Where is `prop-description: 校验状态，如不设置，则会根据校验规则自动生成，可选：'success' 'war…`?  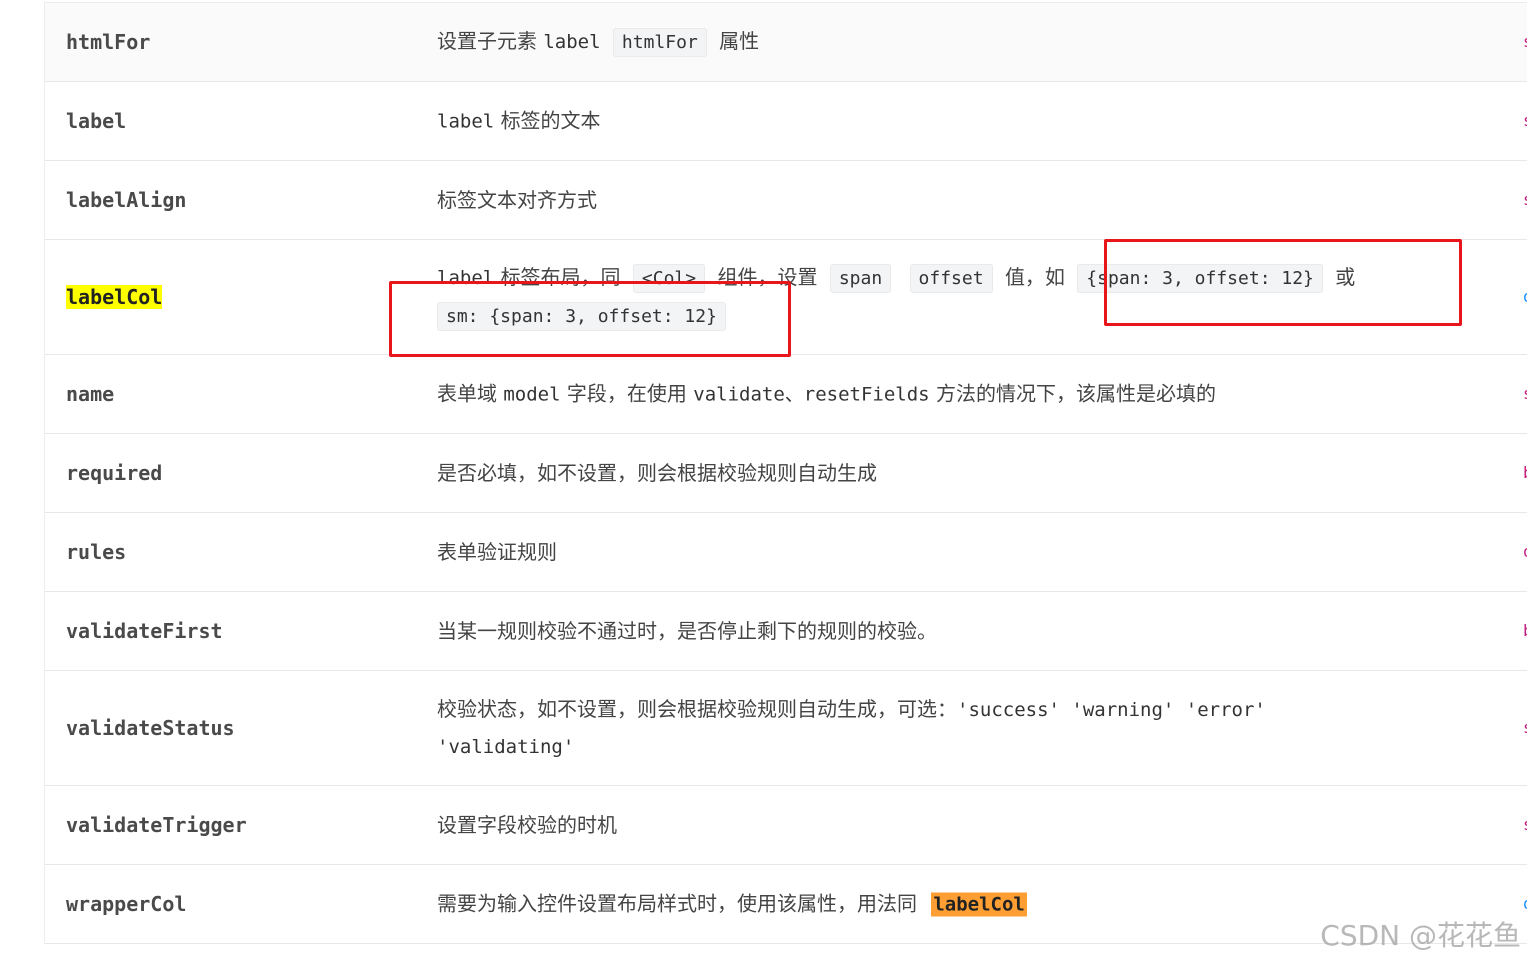
prop-description: 校验状态，如不设置，则会根据校验规则自动生成，可选：'success' 'war… is located at coordinates (937, 728).